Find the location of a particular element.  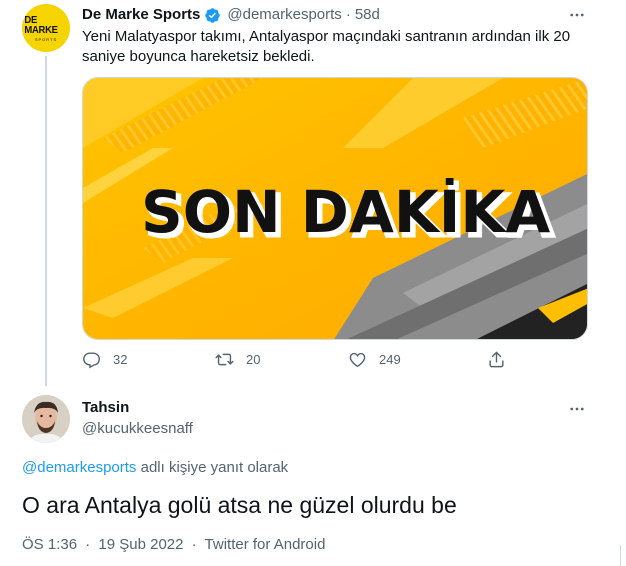

adjacent-panel-edge is located at coordinates (623, 555).